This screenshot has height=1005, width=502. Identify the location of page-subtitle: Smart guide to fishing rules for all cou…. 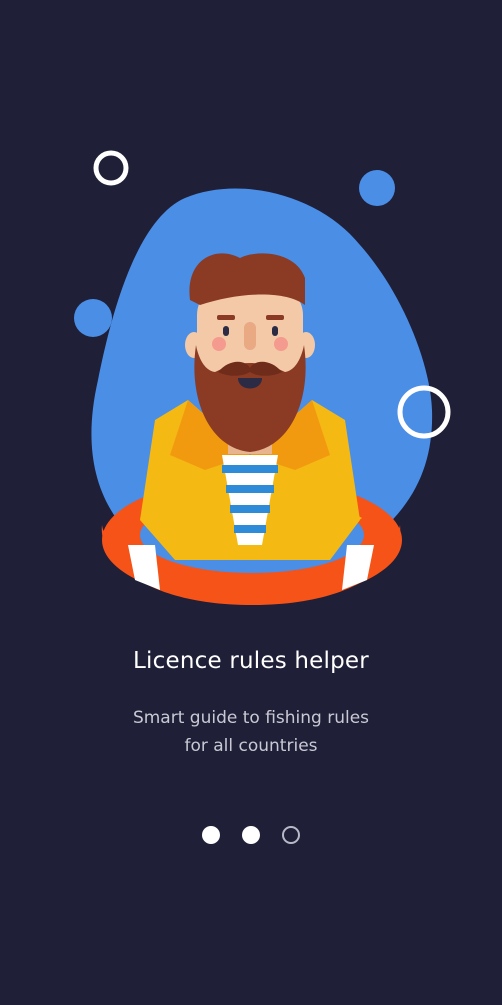
(251, 732).